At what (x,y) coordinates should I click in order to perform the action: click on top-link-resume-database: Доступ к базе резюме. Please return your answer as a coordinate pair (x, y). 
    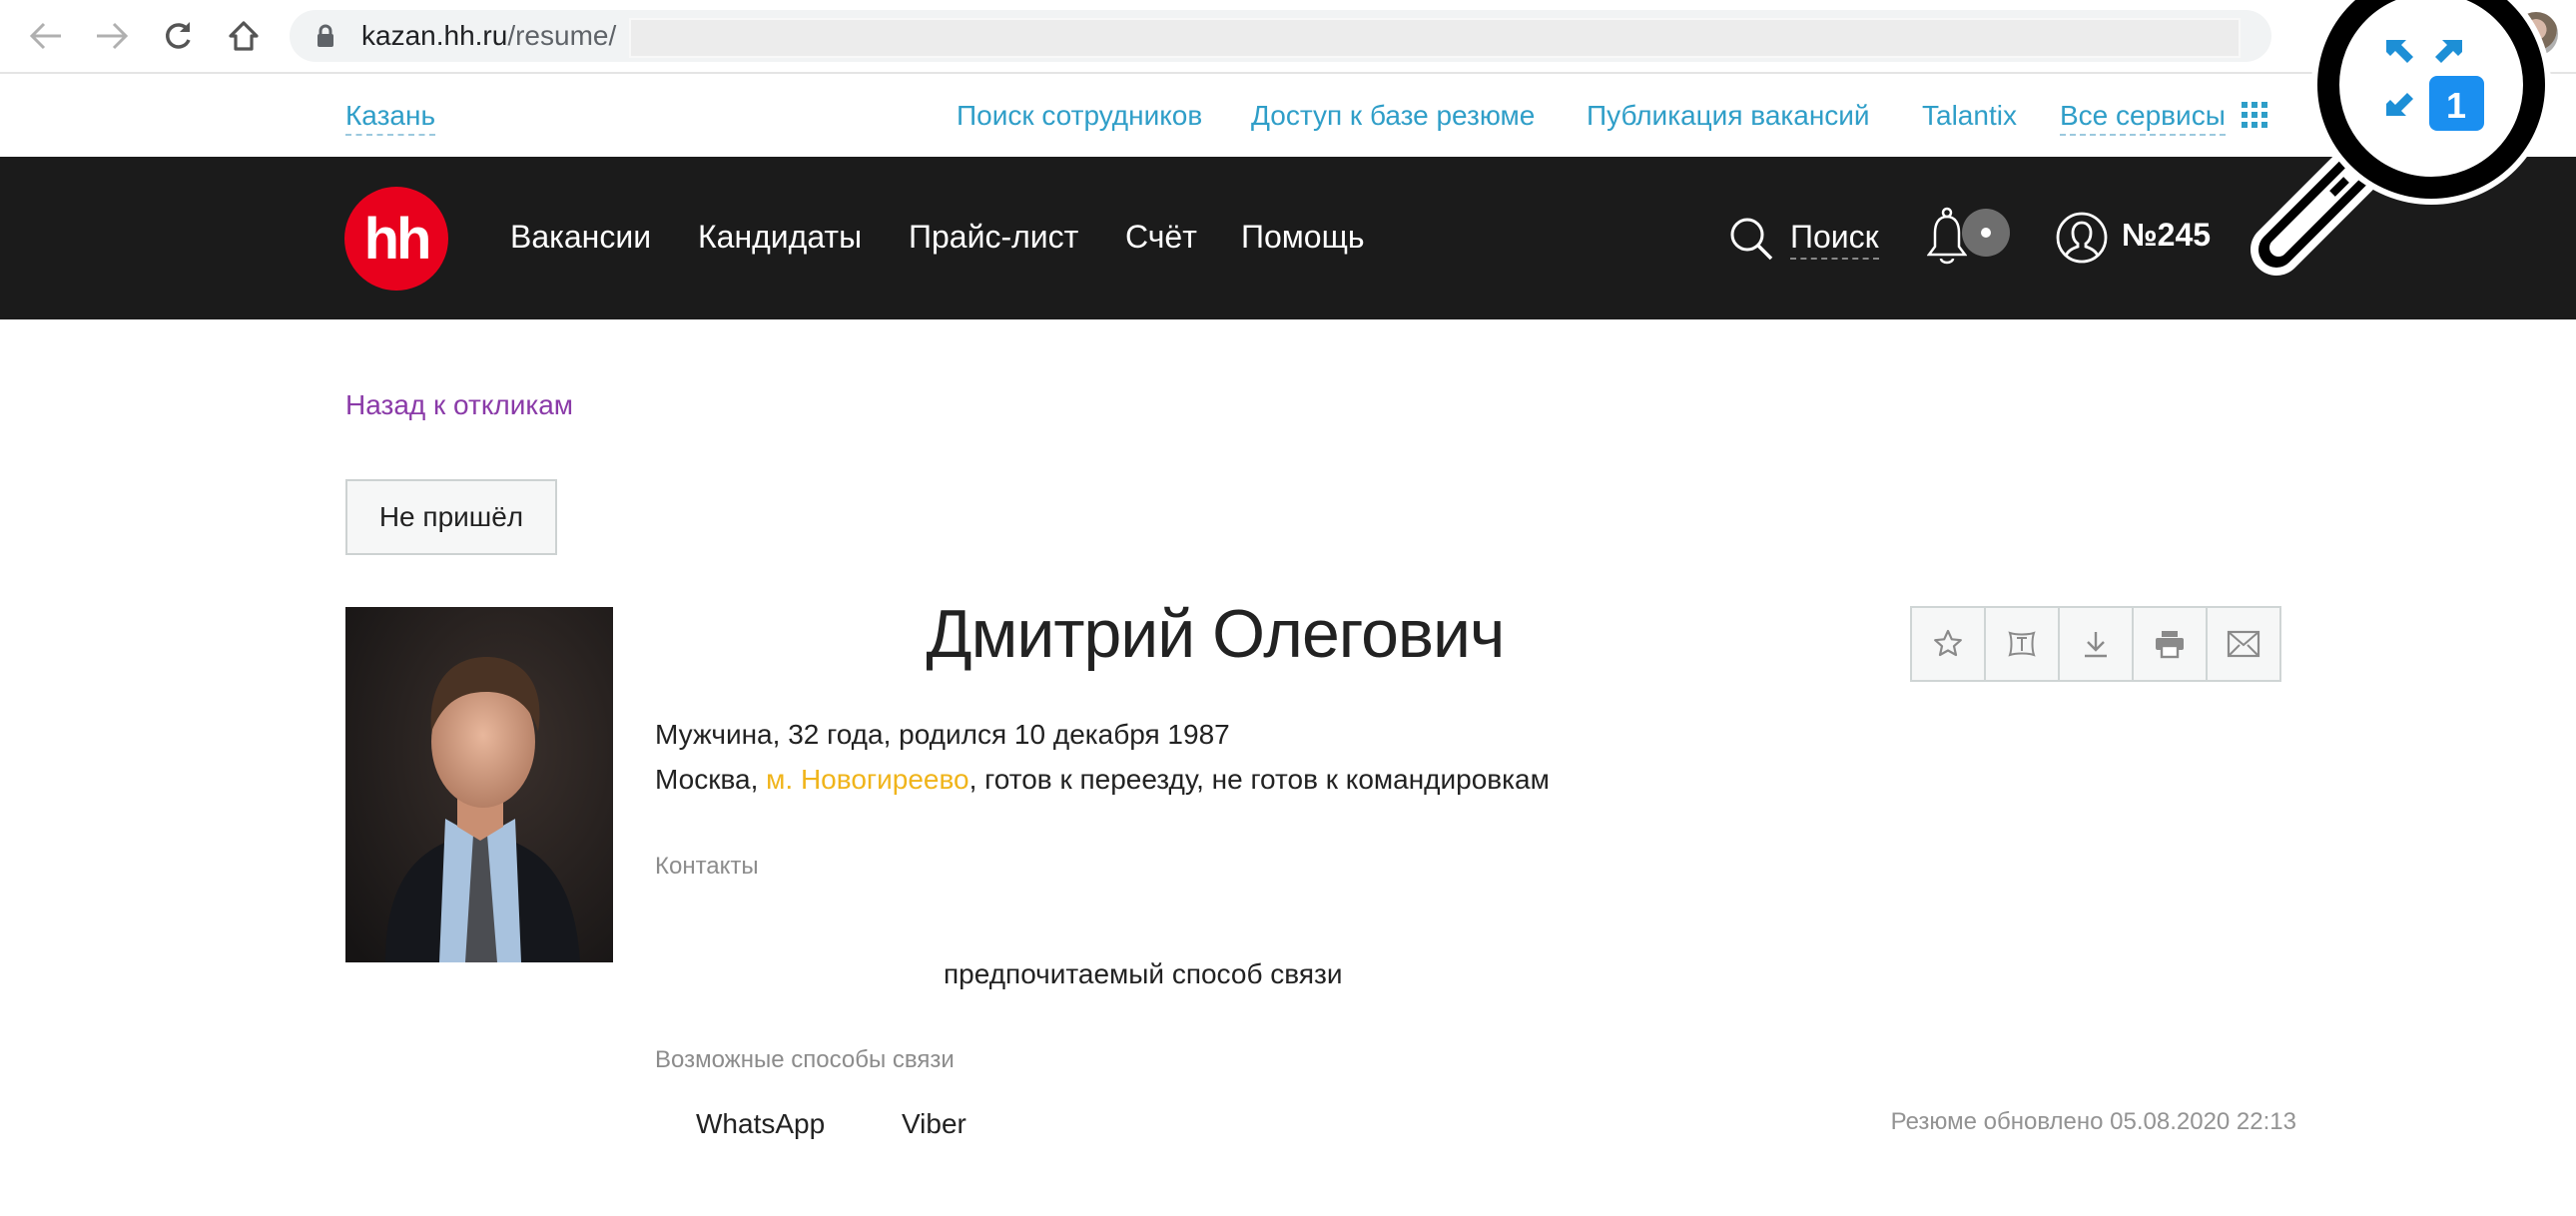
    Looking at the image, I should click on (1393, 116).